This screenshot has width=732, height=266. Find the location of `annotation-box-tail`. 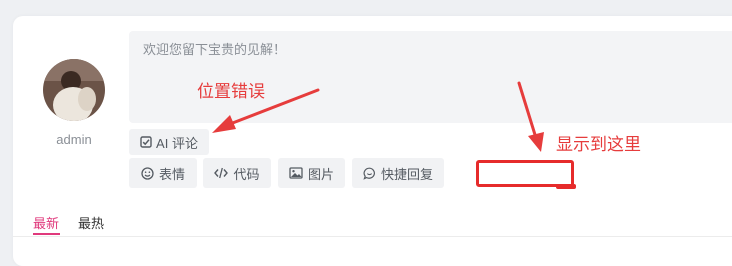

annotation-box-tail is located at coordinates (566, 186).